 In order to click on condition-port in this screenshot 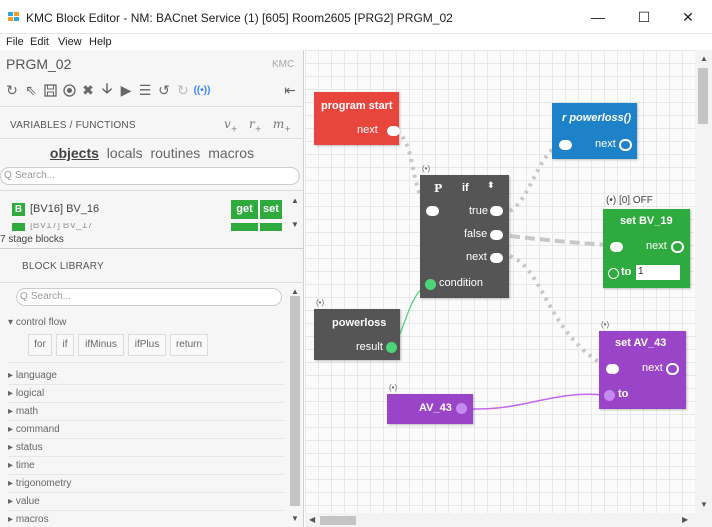, I will do `click(430, 284)`.